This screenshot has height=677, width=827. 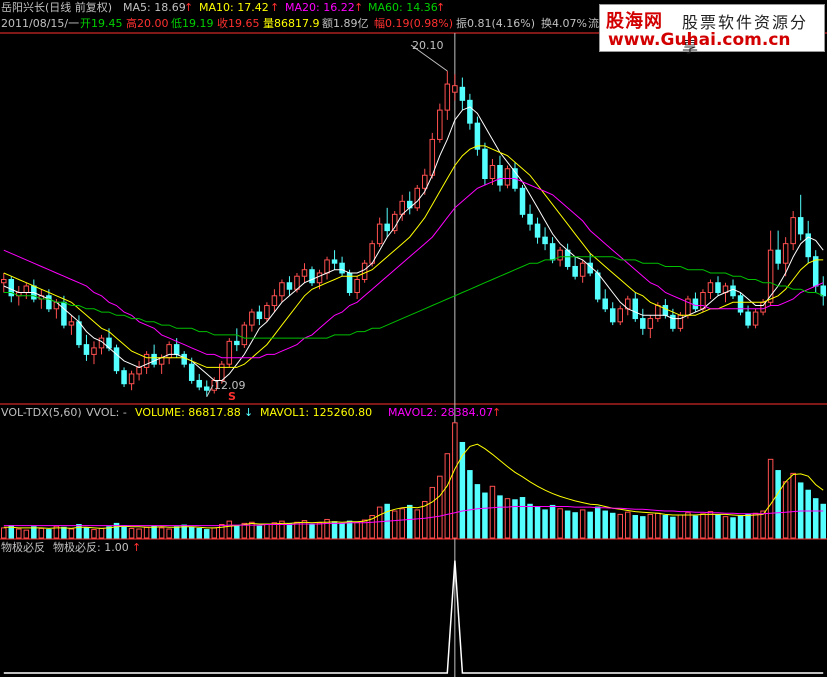 What do you see at coordinates (291, 23) in the screenshot?
I see `quote-volume: 量86817.9` at bounding box center [291, 23].